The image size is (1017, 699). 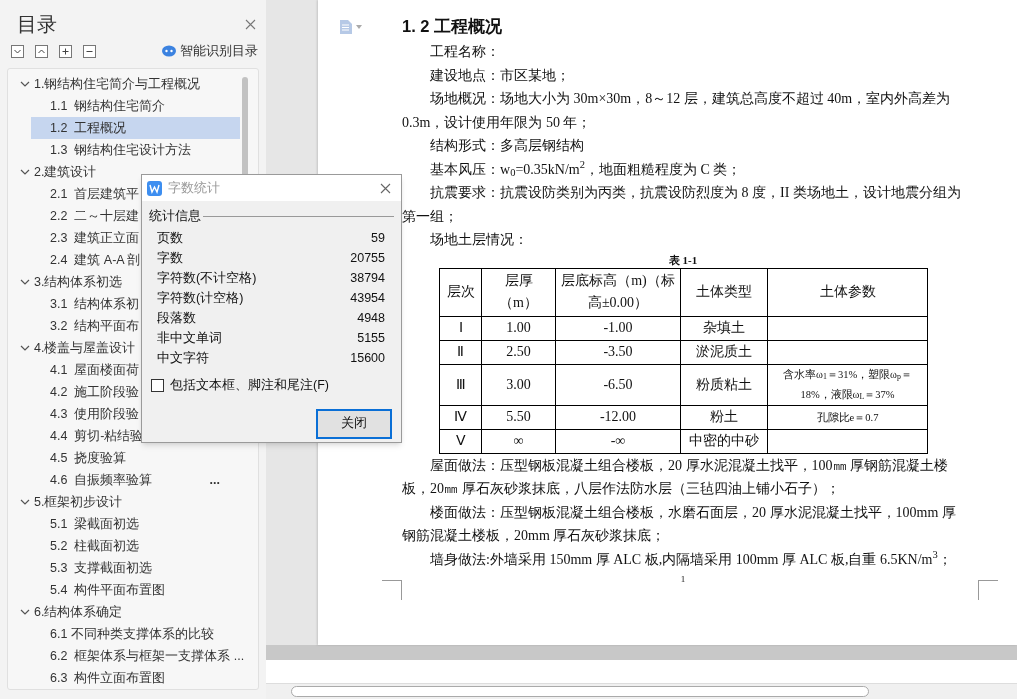 I want to click on toc-section: 6.3 构件立面布置图, so click(x=135, y=678).